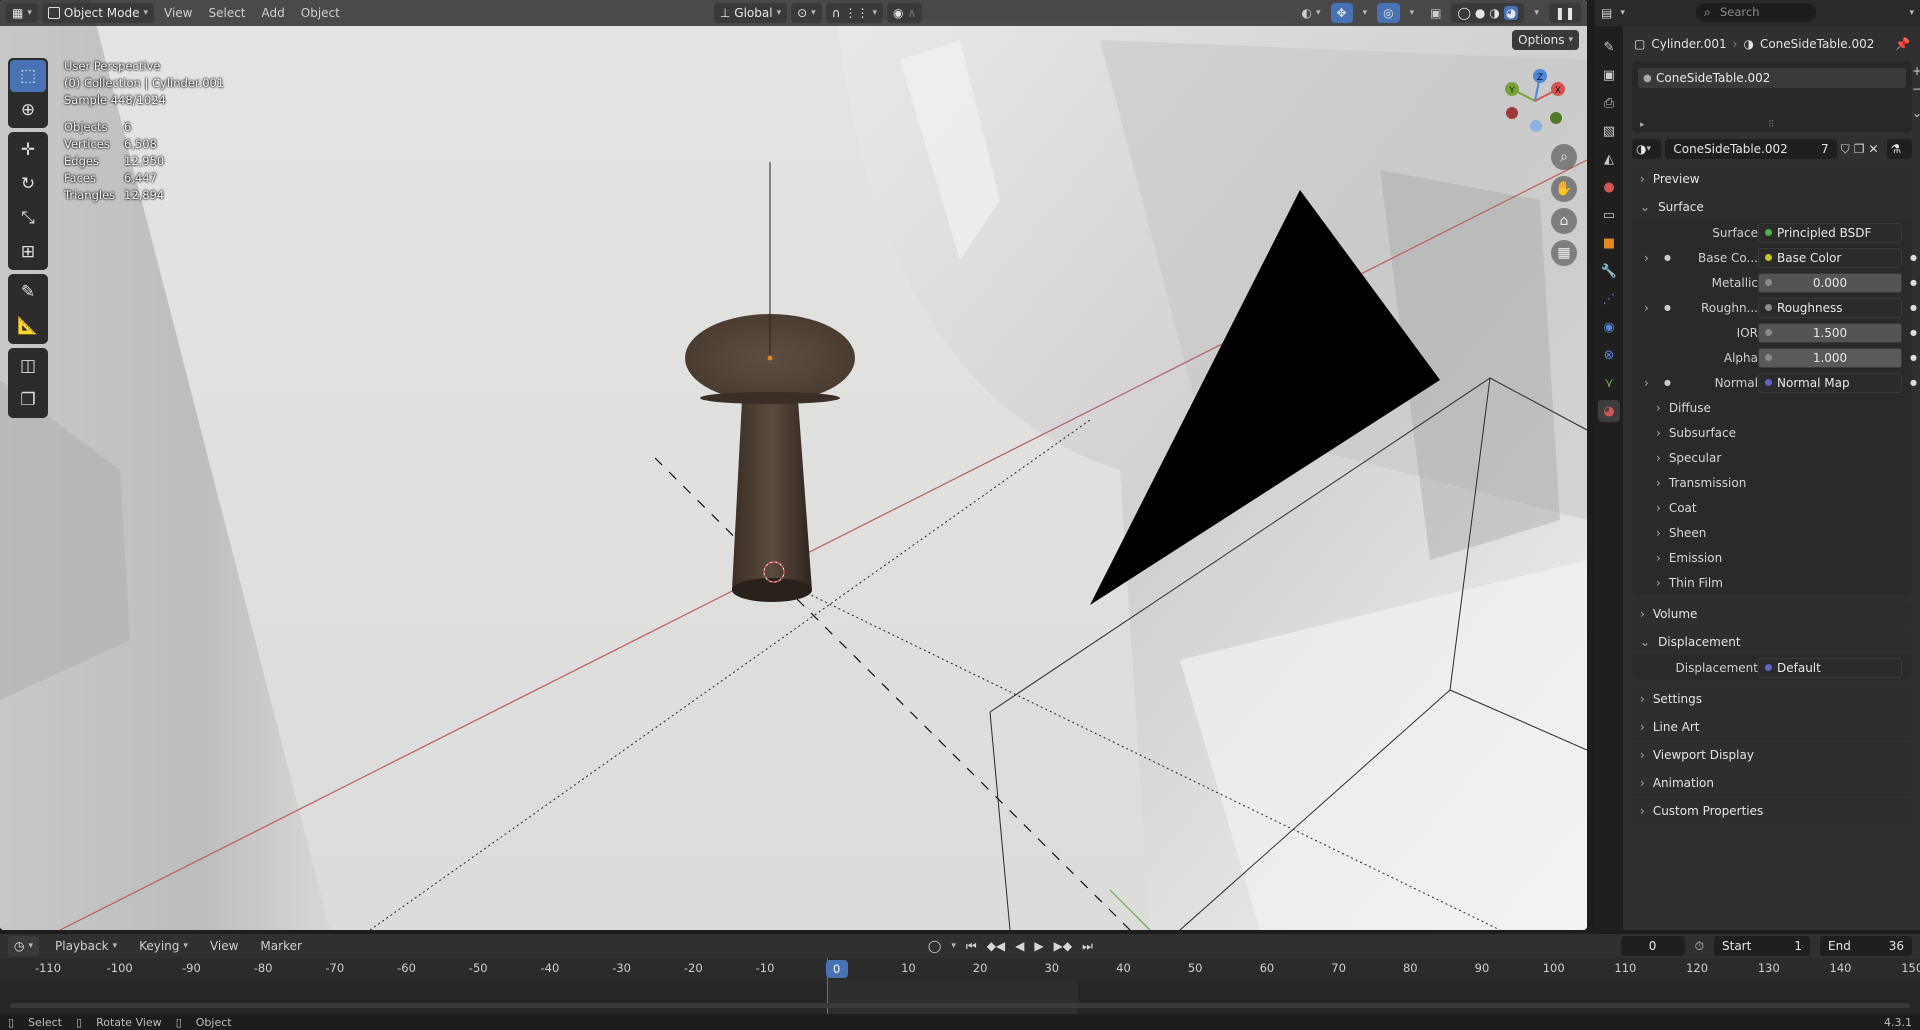  What do you see at coordinates (1772, 582) in the screenshot?
I see `surface-subpanel: › Thin Film` at bounding box center [1772, 582].